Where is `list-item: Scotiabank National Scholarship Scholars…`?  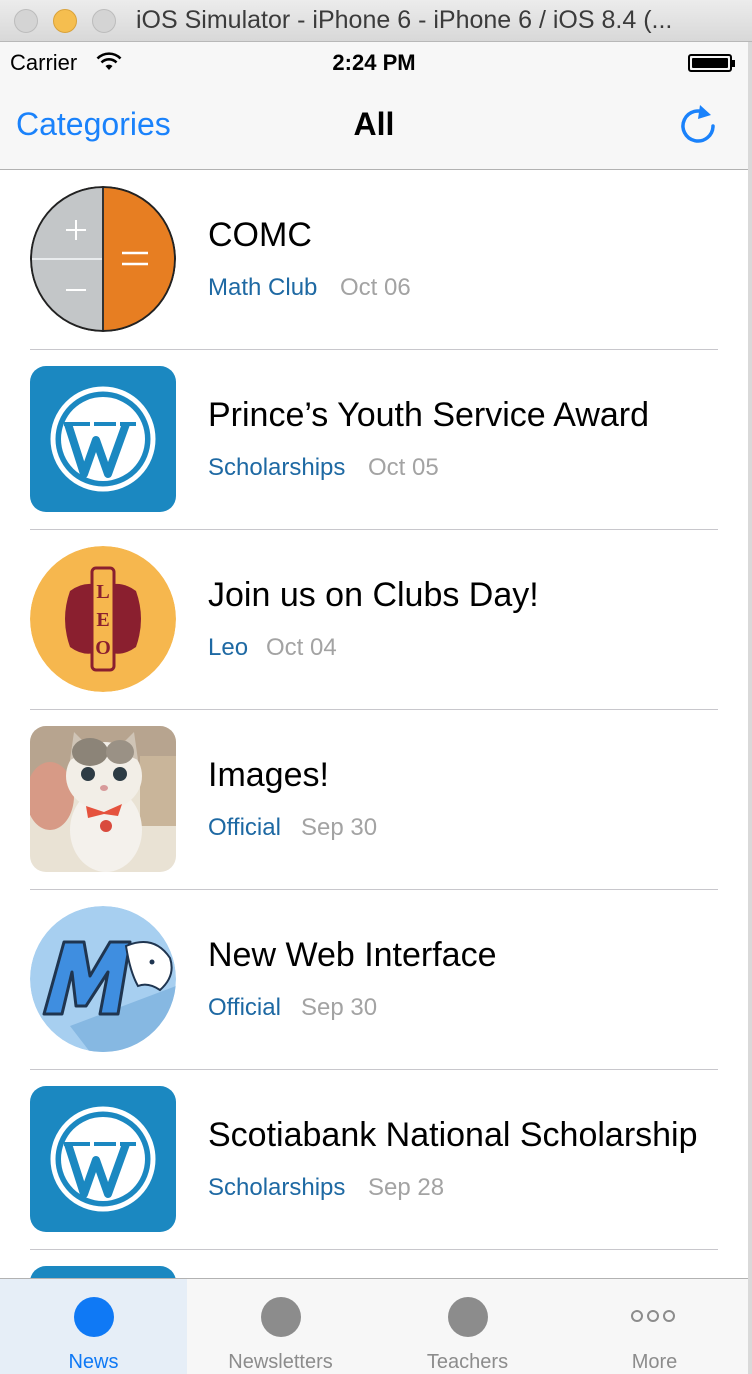 list-item: Scotiabank National Scholarship Scholars… is located at coordinates (374, 1160).